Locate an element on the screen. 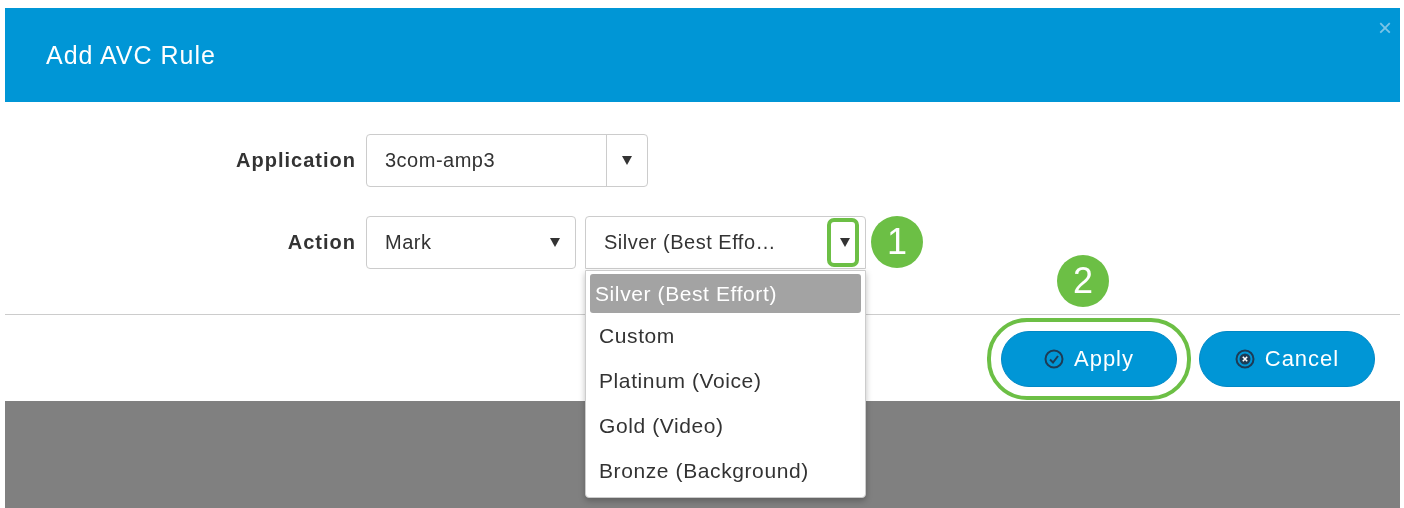 The width and height of the screenshot is (1404, 508). field-label: Application is located at coordinates (295, 160).